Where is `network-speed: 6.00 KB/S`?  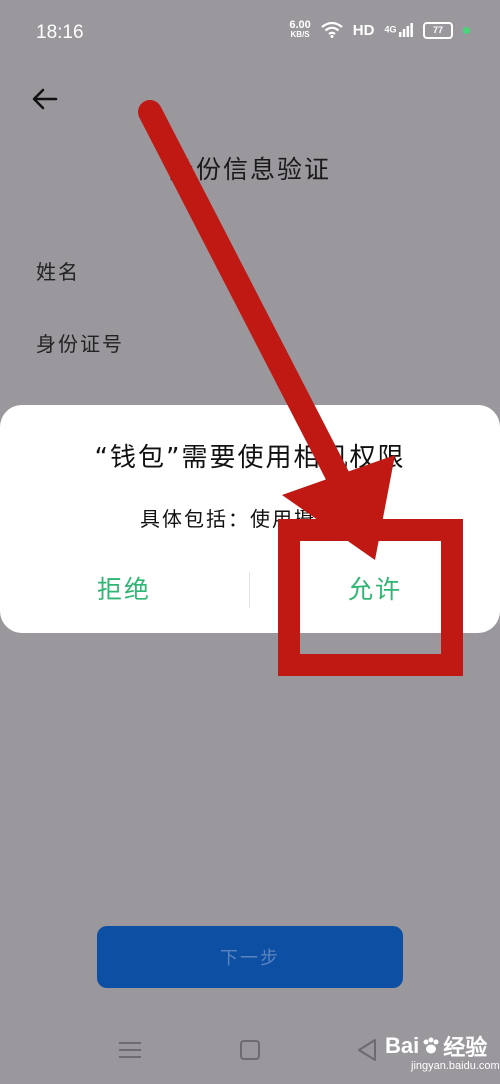
network-speed: 6.00 KB/S is located at coordinates (299, 30).